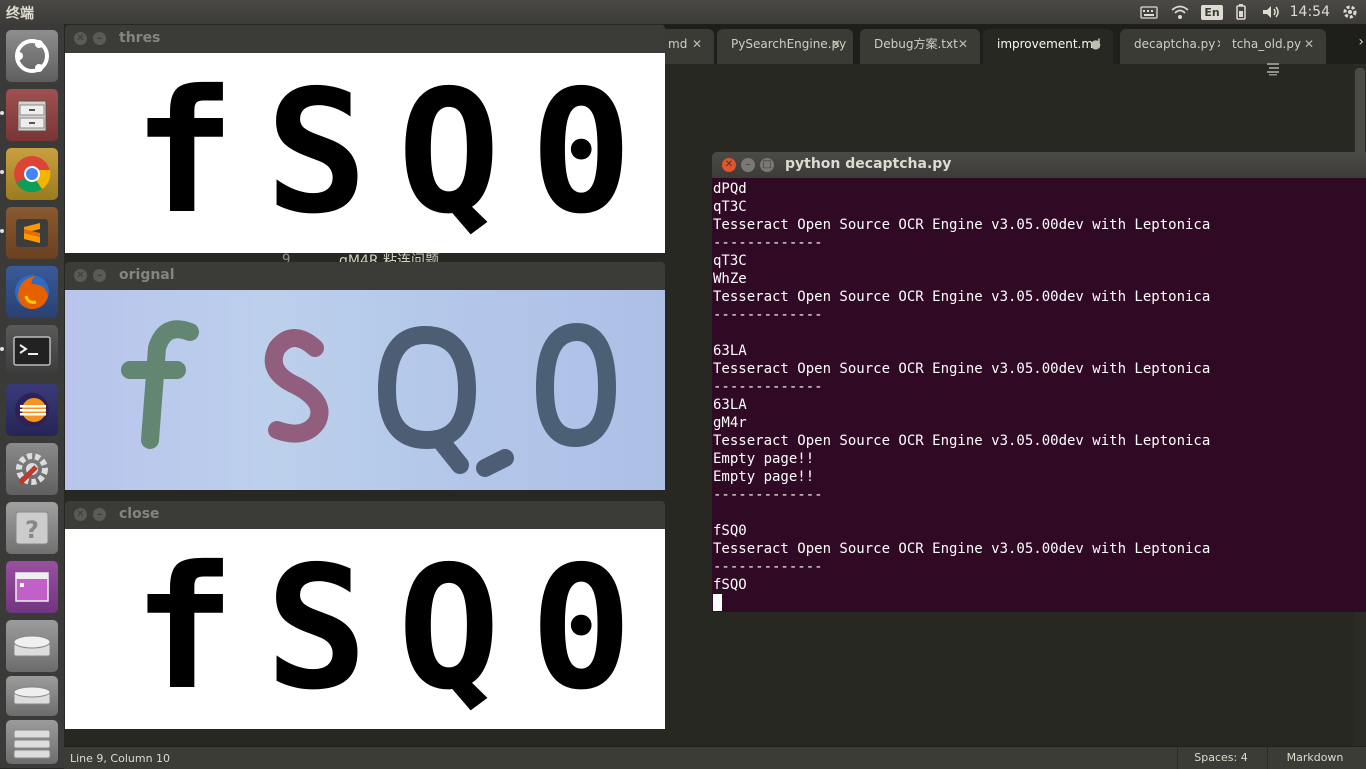 This screenshot has width=1366, height=769. Describe the element at coordinates (365, 39) in the screenshot. I see `window-titlebar: ✕ – thres` at that location.